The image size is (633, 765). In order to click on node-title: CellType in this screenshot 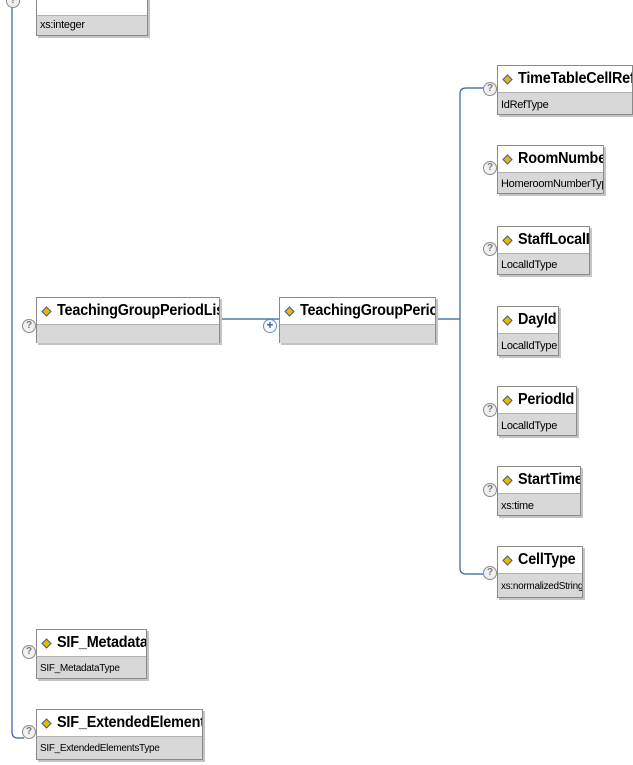, I will do `click(547, 559)`.